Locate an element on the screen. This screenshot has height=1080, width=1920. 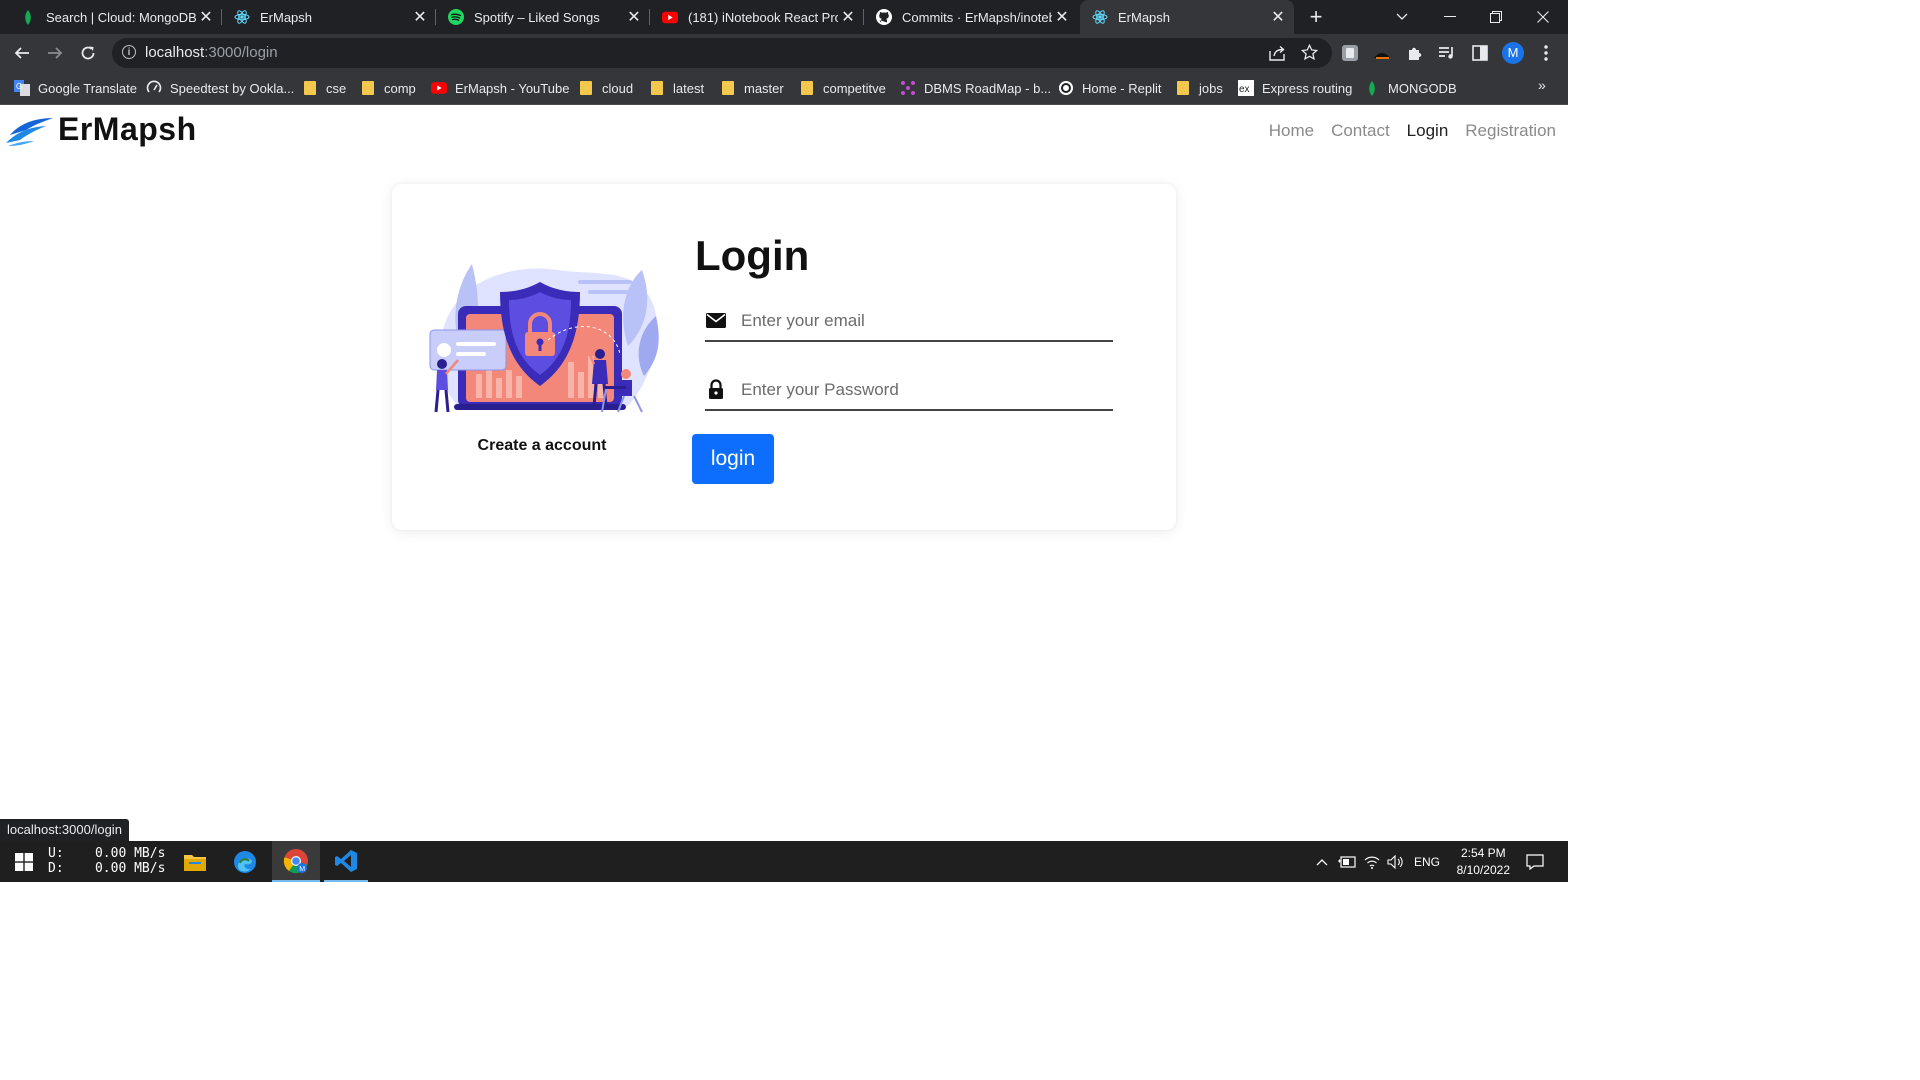
edge-browser-icon is located at coordinates (245, 861).